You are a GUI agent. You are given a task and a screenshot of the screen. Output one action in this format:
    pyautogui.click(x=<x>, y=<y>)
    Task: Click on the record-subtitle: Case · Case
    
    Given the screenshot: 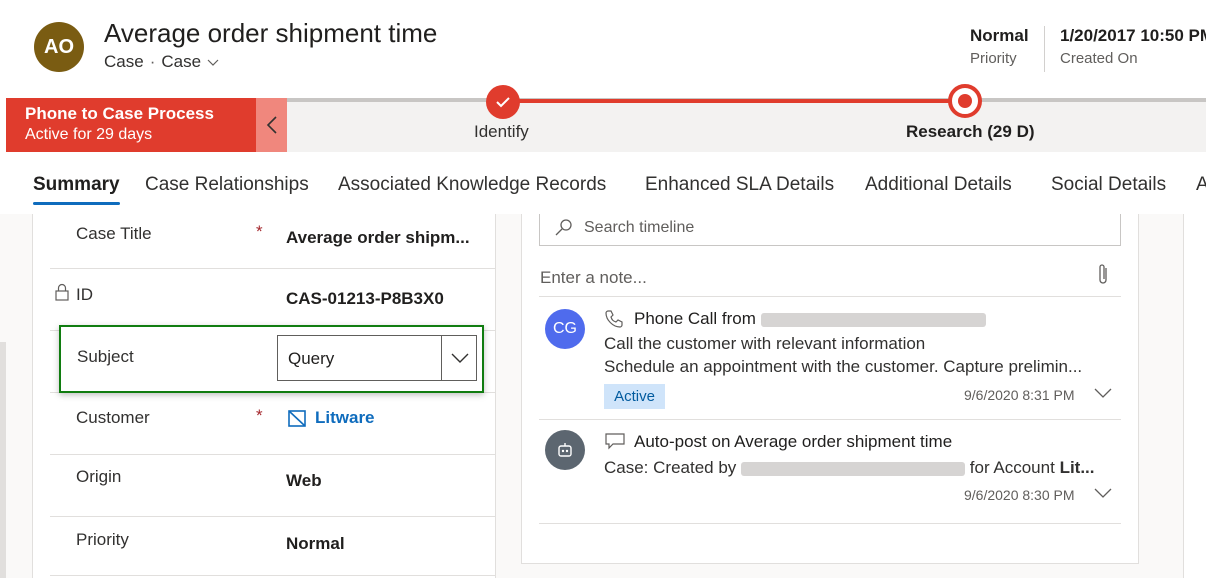 What is the action you would take?
    pyautogui.click(x=161, y=62)
    